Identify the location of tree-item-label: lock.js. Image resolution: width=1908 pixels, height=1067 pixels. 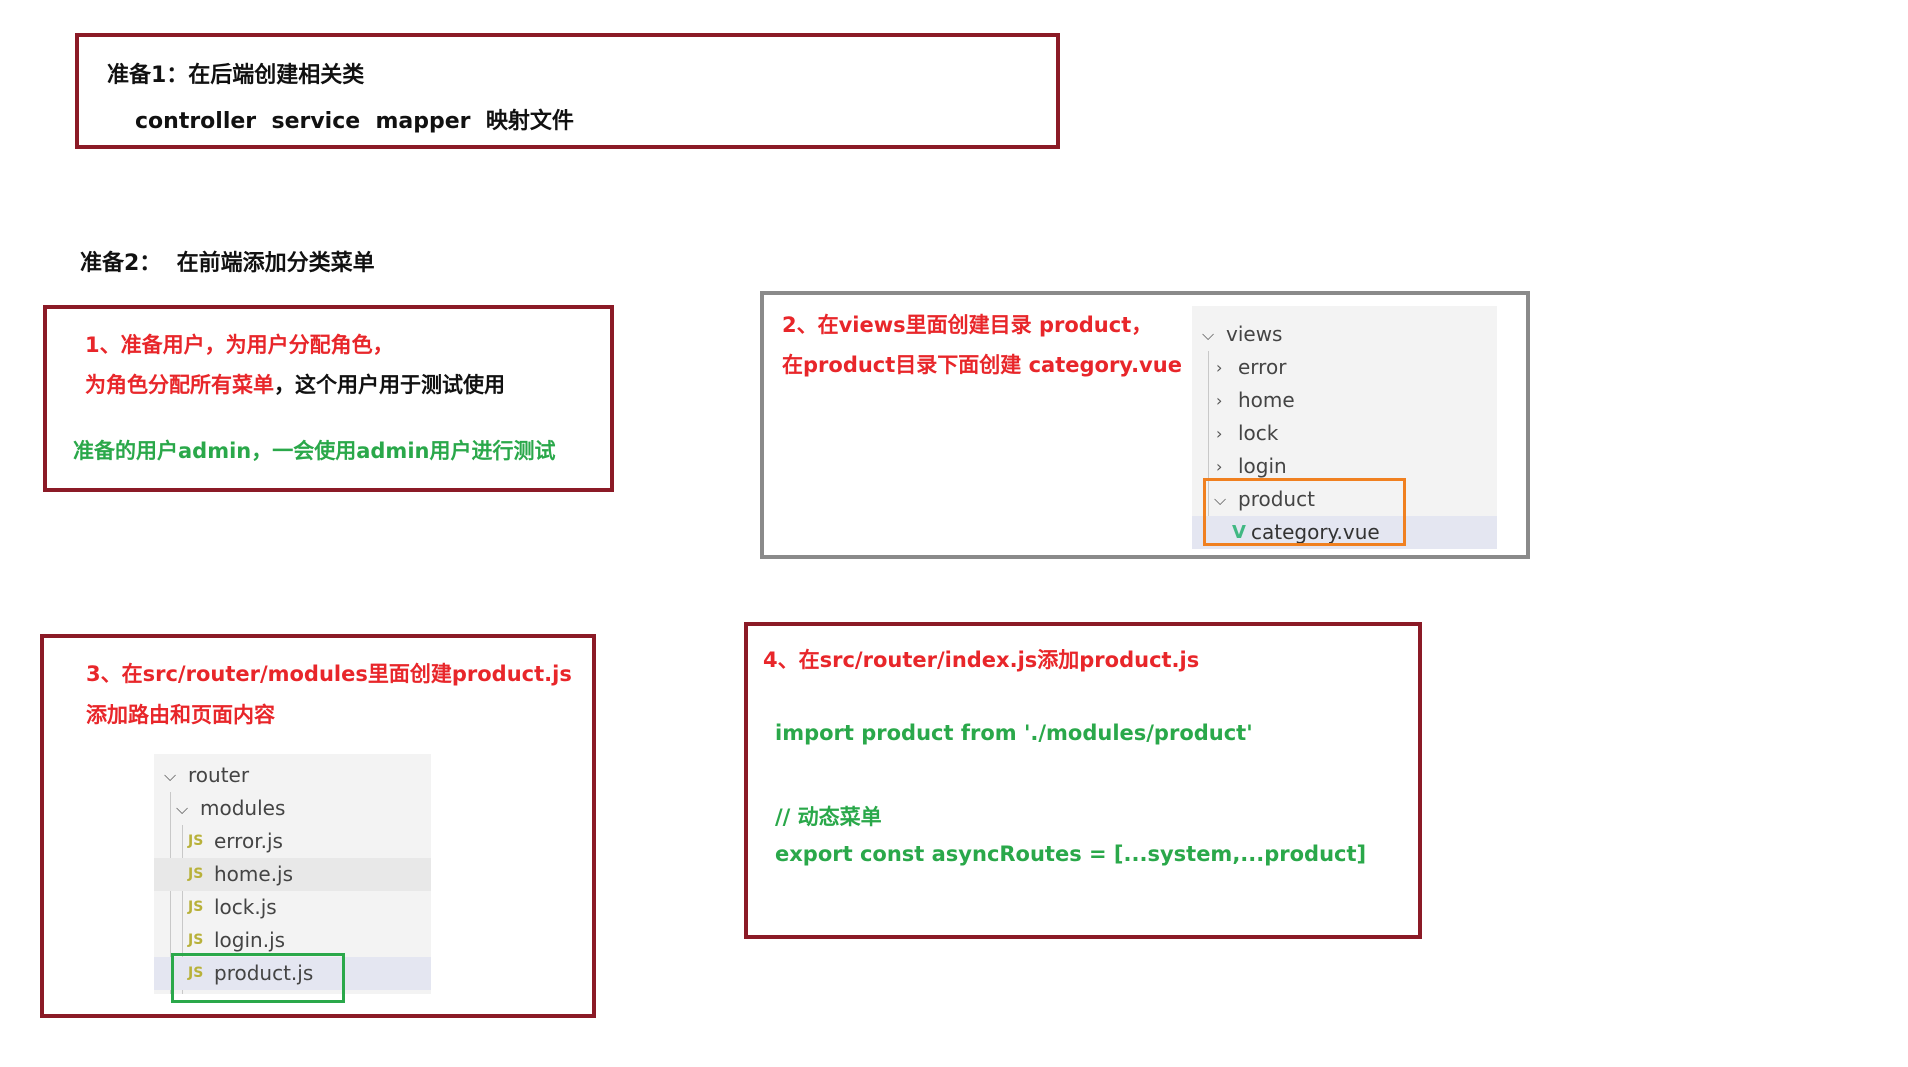
(245, 907).